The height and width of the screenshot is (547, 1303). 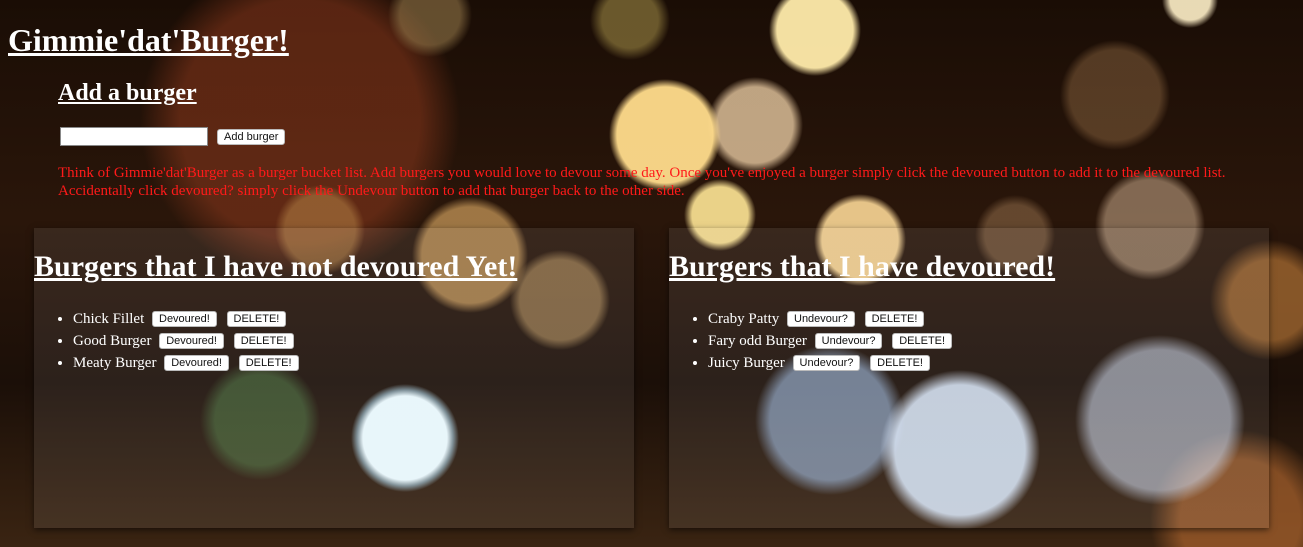 I want to click on add-burger-form: Add burger, so click(x=673, y=136).